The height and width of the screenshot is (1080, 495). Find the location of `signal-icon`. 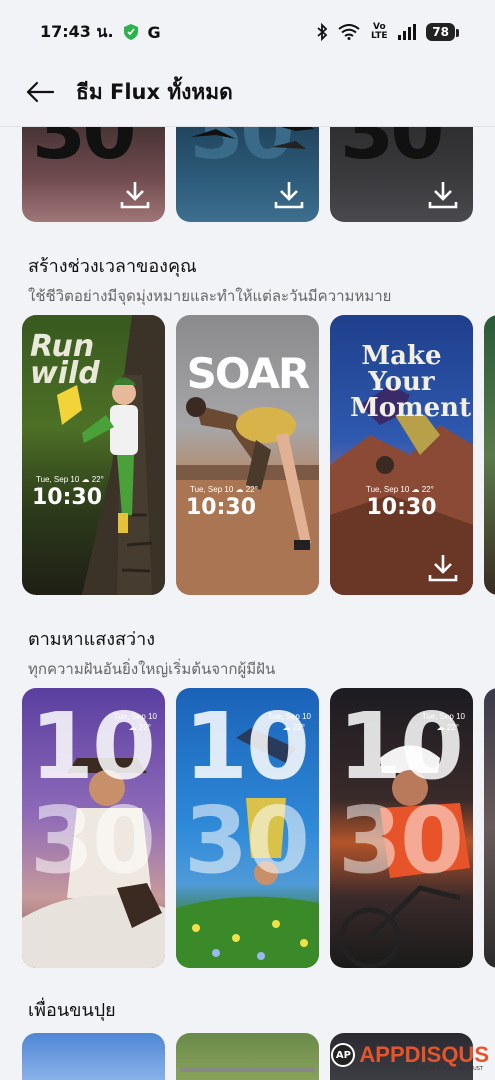

signal-icon is located at coordinates (407, 32).